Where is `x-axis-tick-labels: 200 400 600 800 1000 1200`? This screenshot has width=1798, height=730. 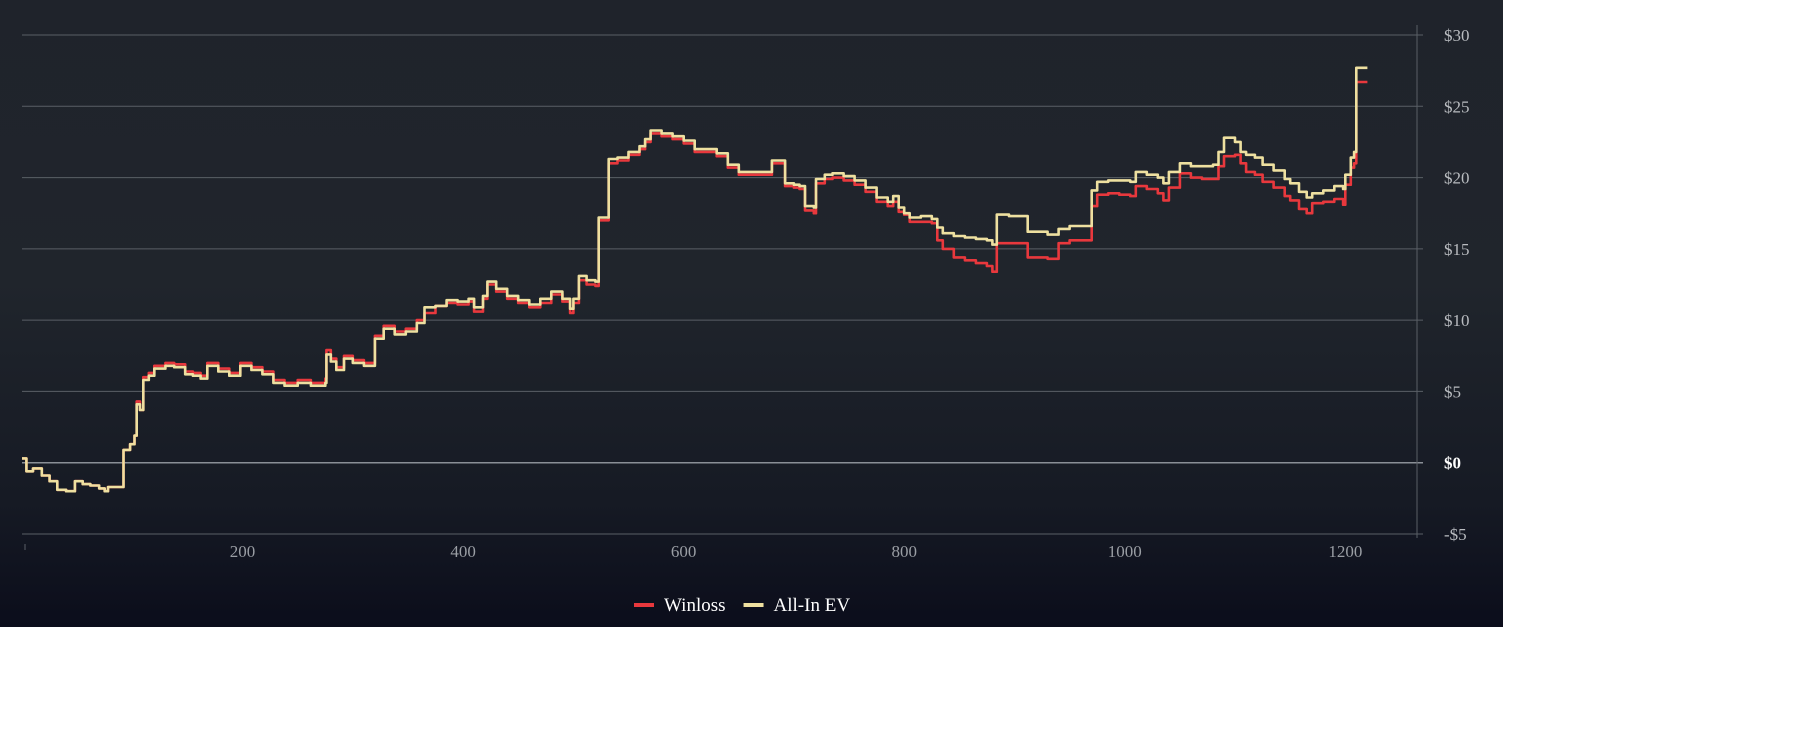
x-axis-tick-labels: 200 400 600 800 1000 1200 is located at coordinates (796, 551).